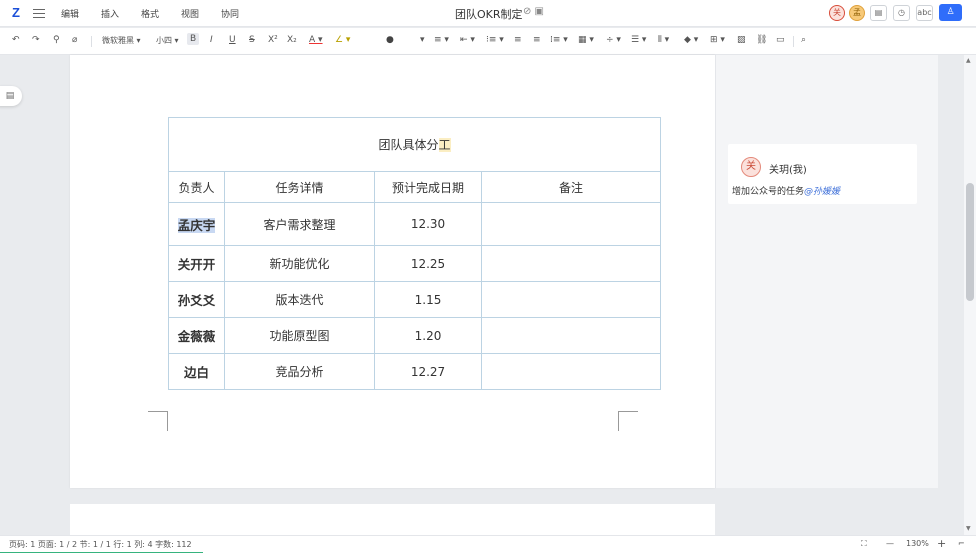 This screenshot has width=976, height=553. What do you see at coordinates (968, 528) in the screenshot?
I see `scroll-down-icon: ▼` at bounding box center [968, 528].